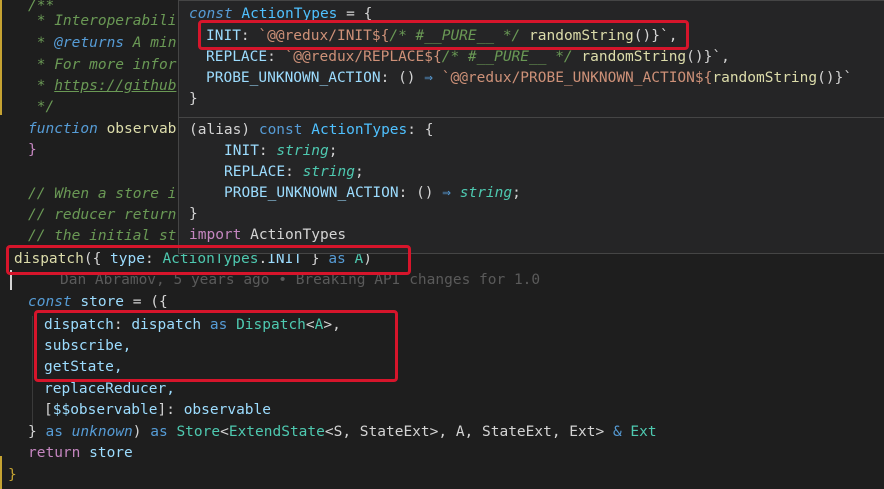 This screenshot has height=489, width=884. I want to click on code-line: * @returns A min, so click(102, 43).